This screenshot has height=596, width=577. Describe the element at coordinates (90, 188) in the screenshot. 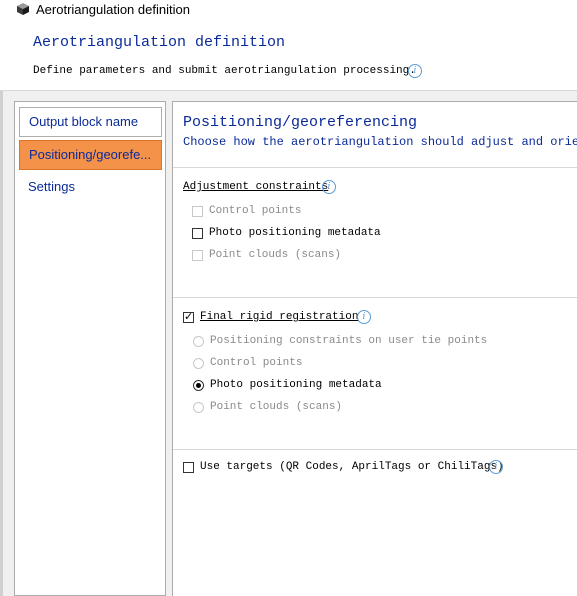

I see `sidebar-item-settings: Settings` at that location.